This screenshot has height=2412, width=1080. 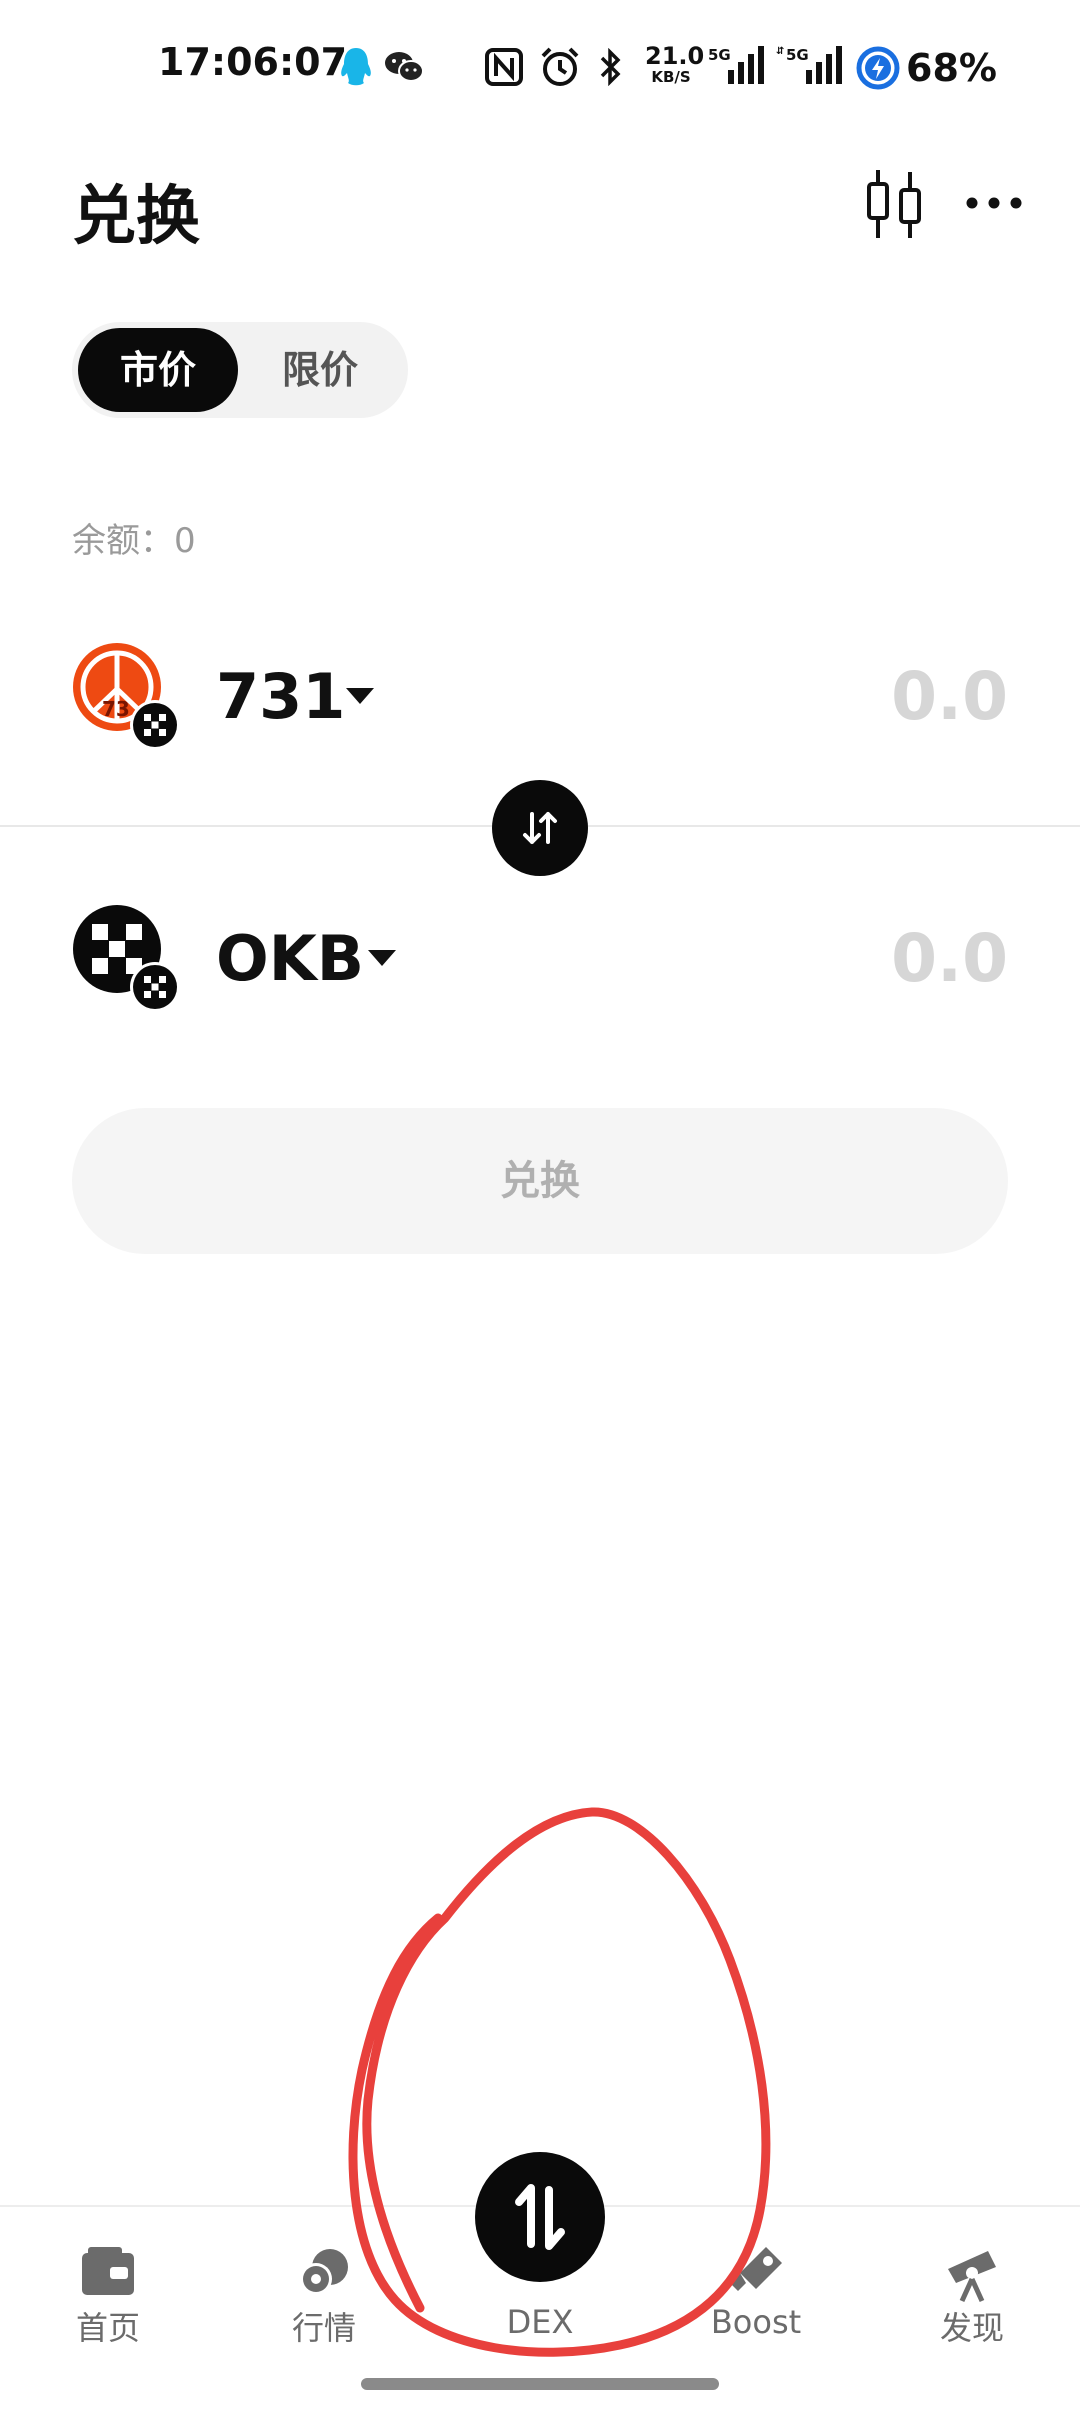 What do you see at coordinates (858, 696) in the screenshot?
I see `from-amount-input` at bounding box center [858, 696].